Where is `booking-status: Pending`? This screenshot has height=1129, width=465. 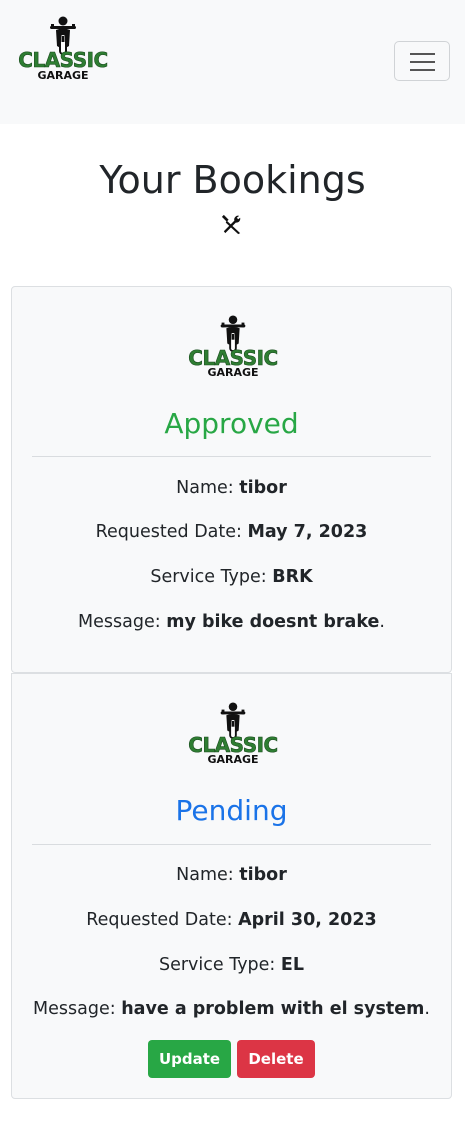 booking-status: Pending is located at coordinates (231, 810).